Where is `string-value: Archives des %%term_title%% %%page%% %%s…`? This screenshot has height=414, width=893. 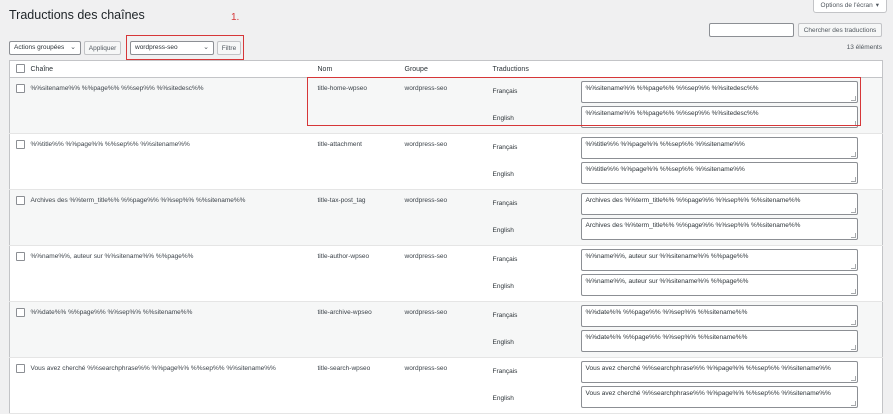 string-value: Archives des %%term_title%% %%page%% %%s… is located at coordinates (138, 200).